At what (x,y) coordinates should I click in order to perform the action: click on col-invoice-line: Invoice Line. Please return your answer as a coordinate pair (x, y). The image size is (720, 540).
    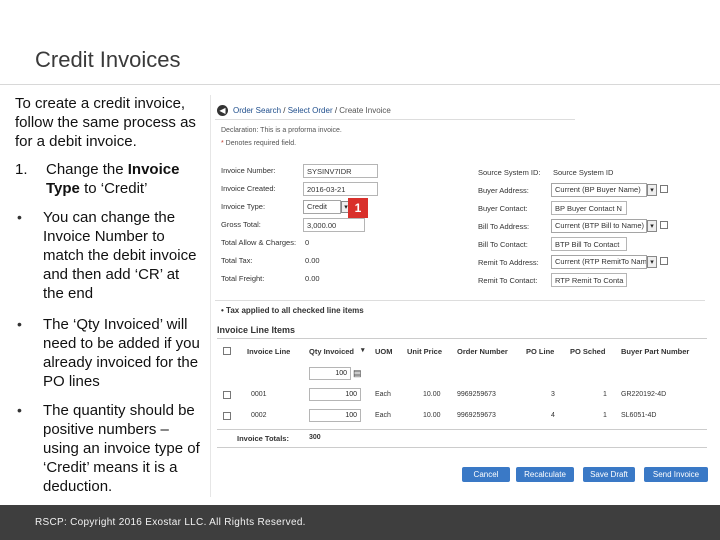
    Looking at the image, I should click on (268, 351).